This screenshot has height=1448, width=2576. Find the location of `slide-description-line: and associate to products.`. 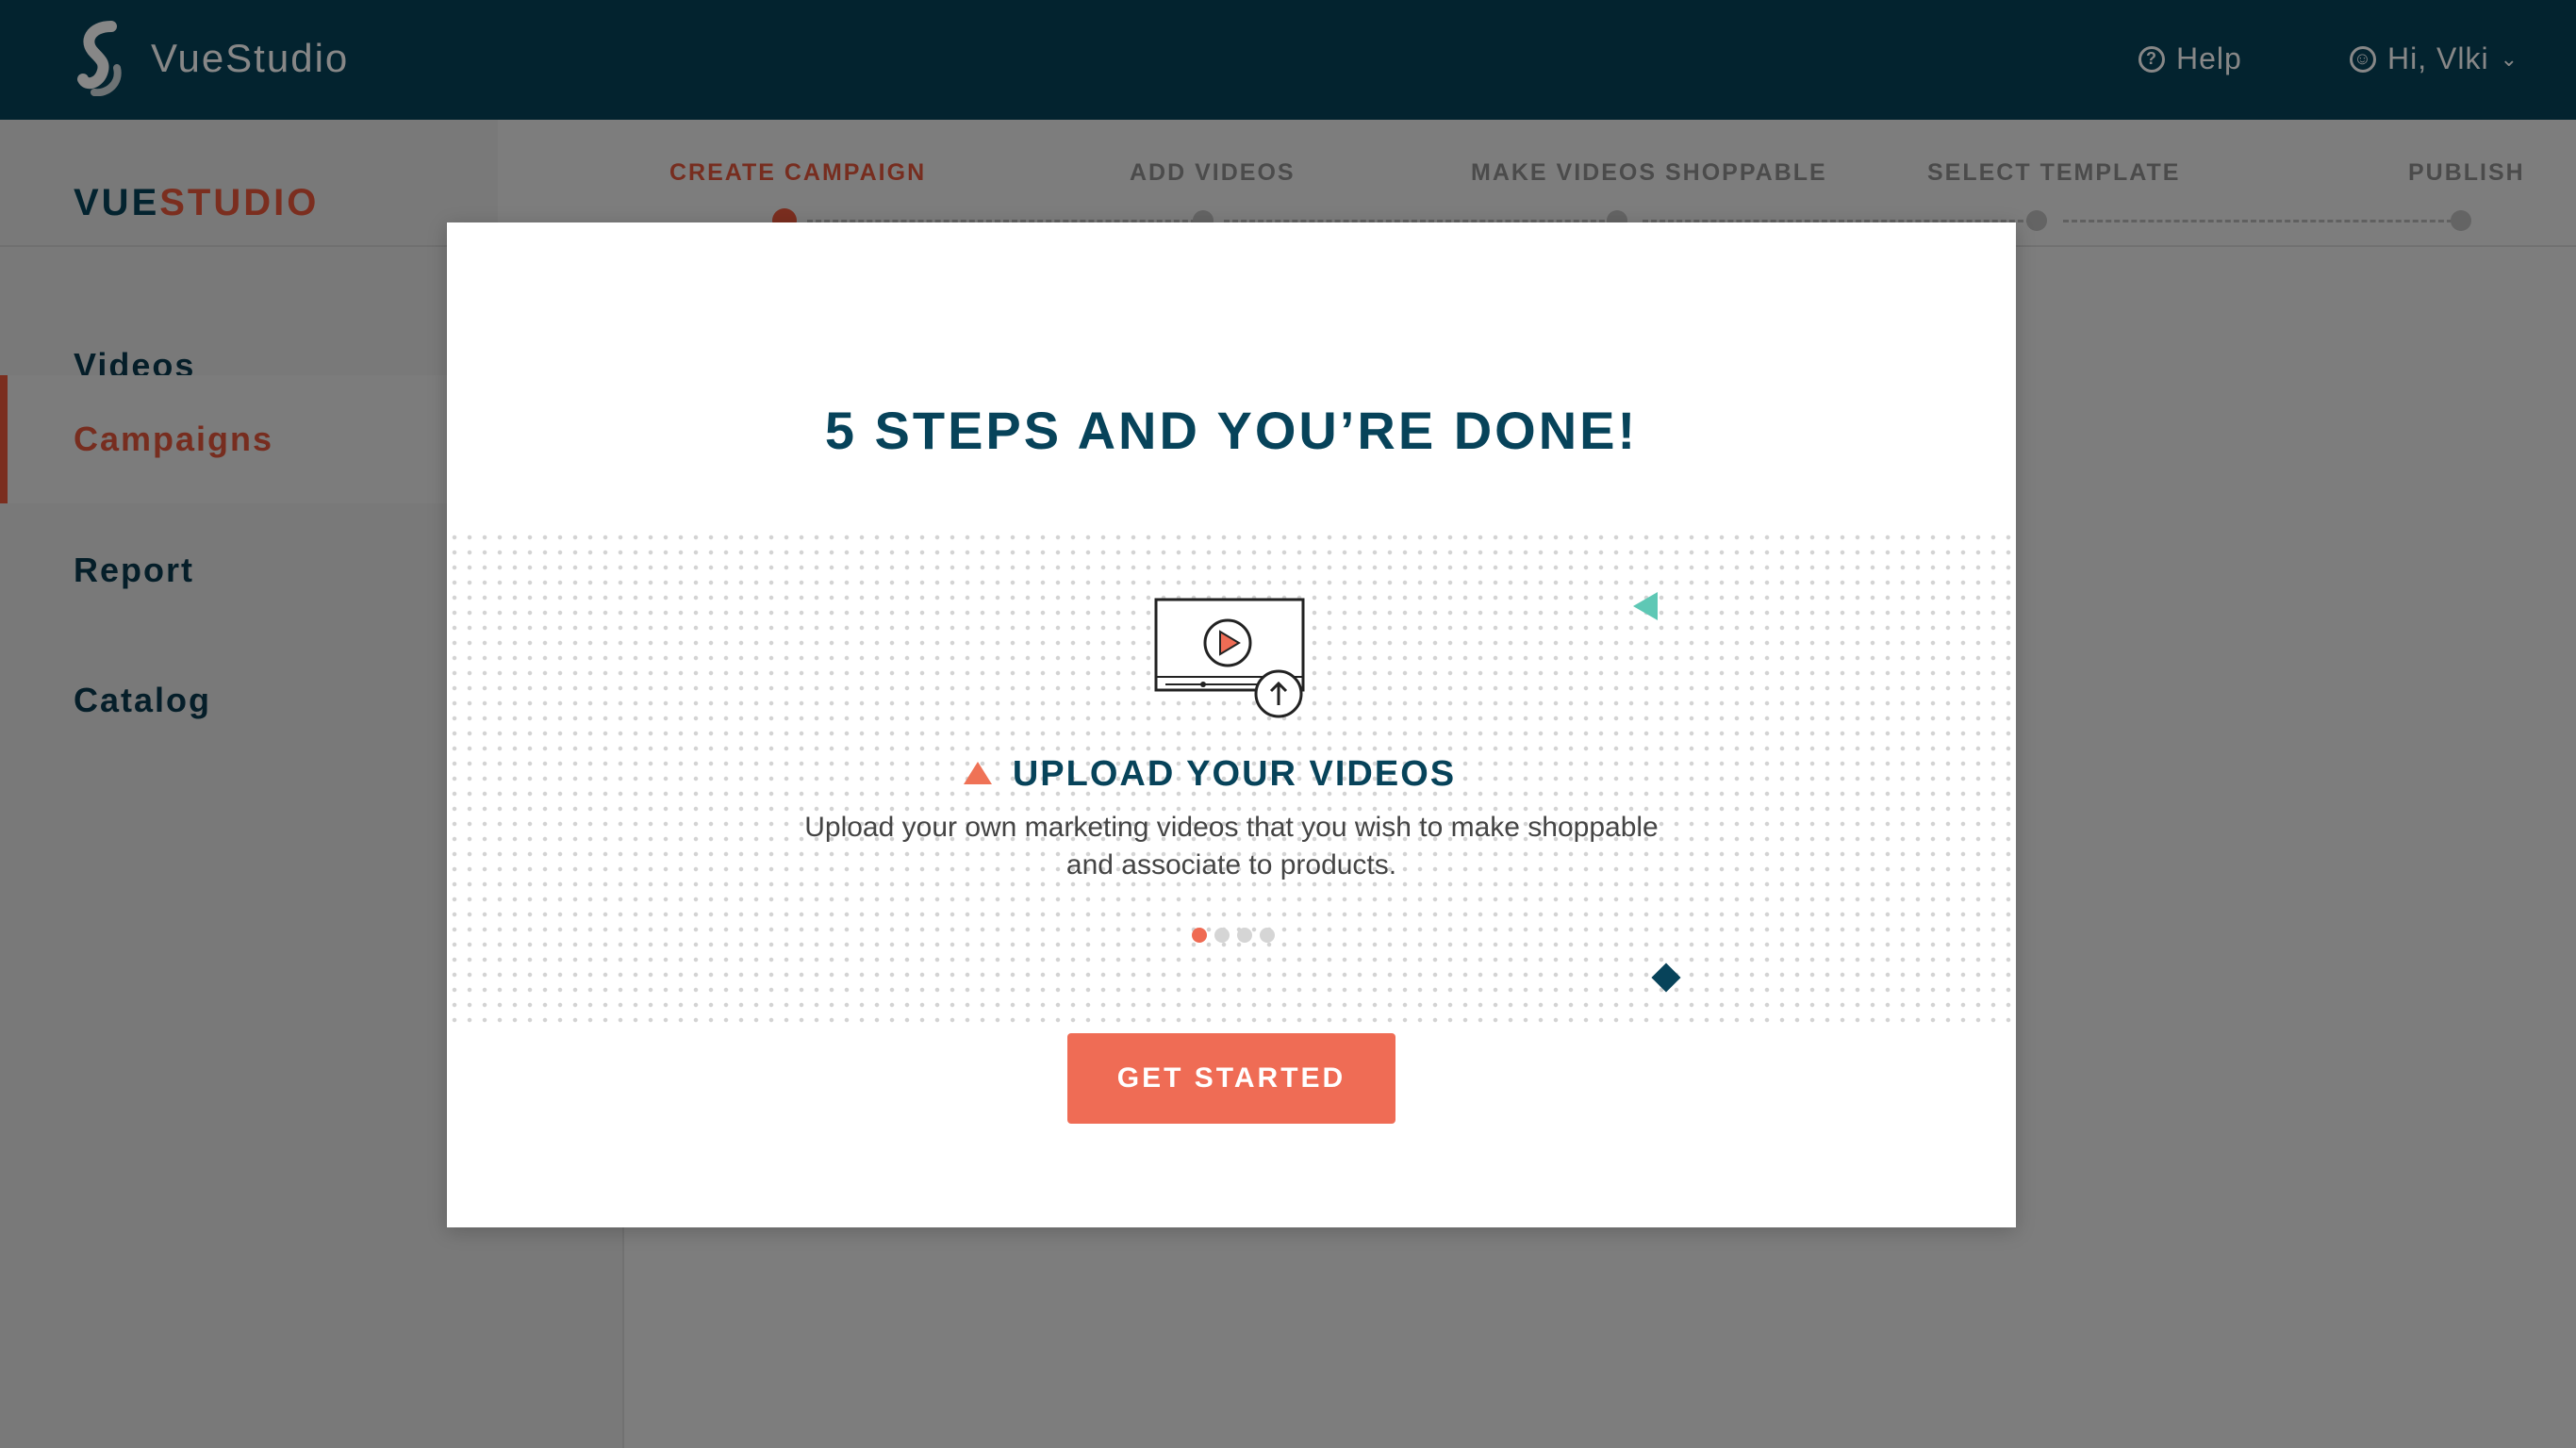

slide-description-line: and associate to products. is located at coordinates (1231, 864).